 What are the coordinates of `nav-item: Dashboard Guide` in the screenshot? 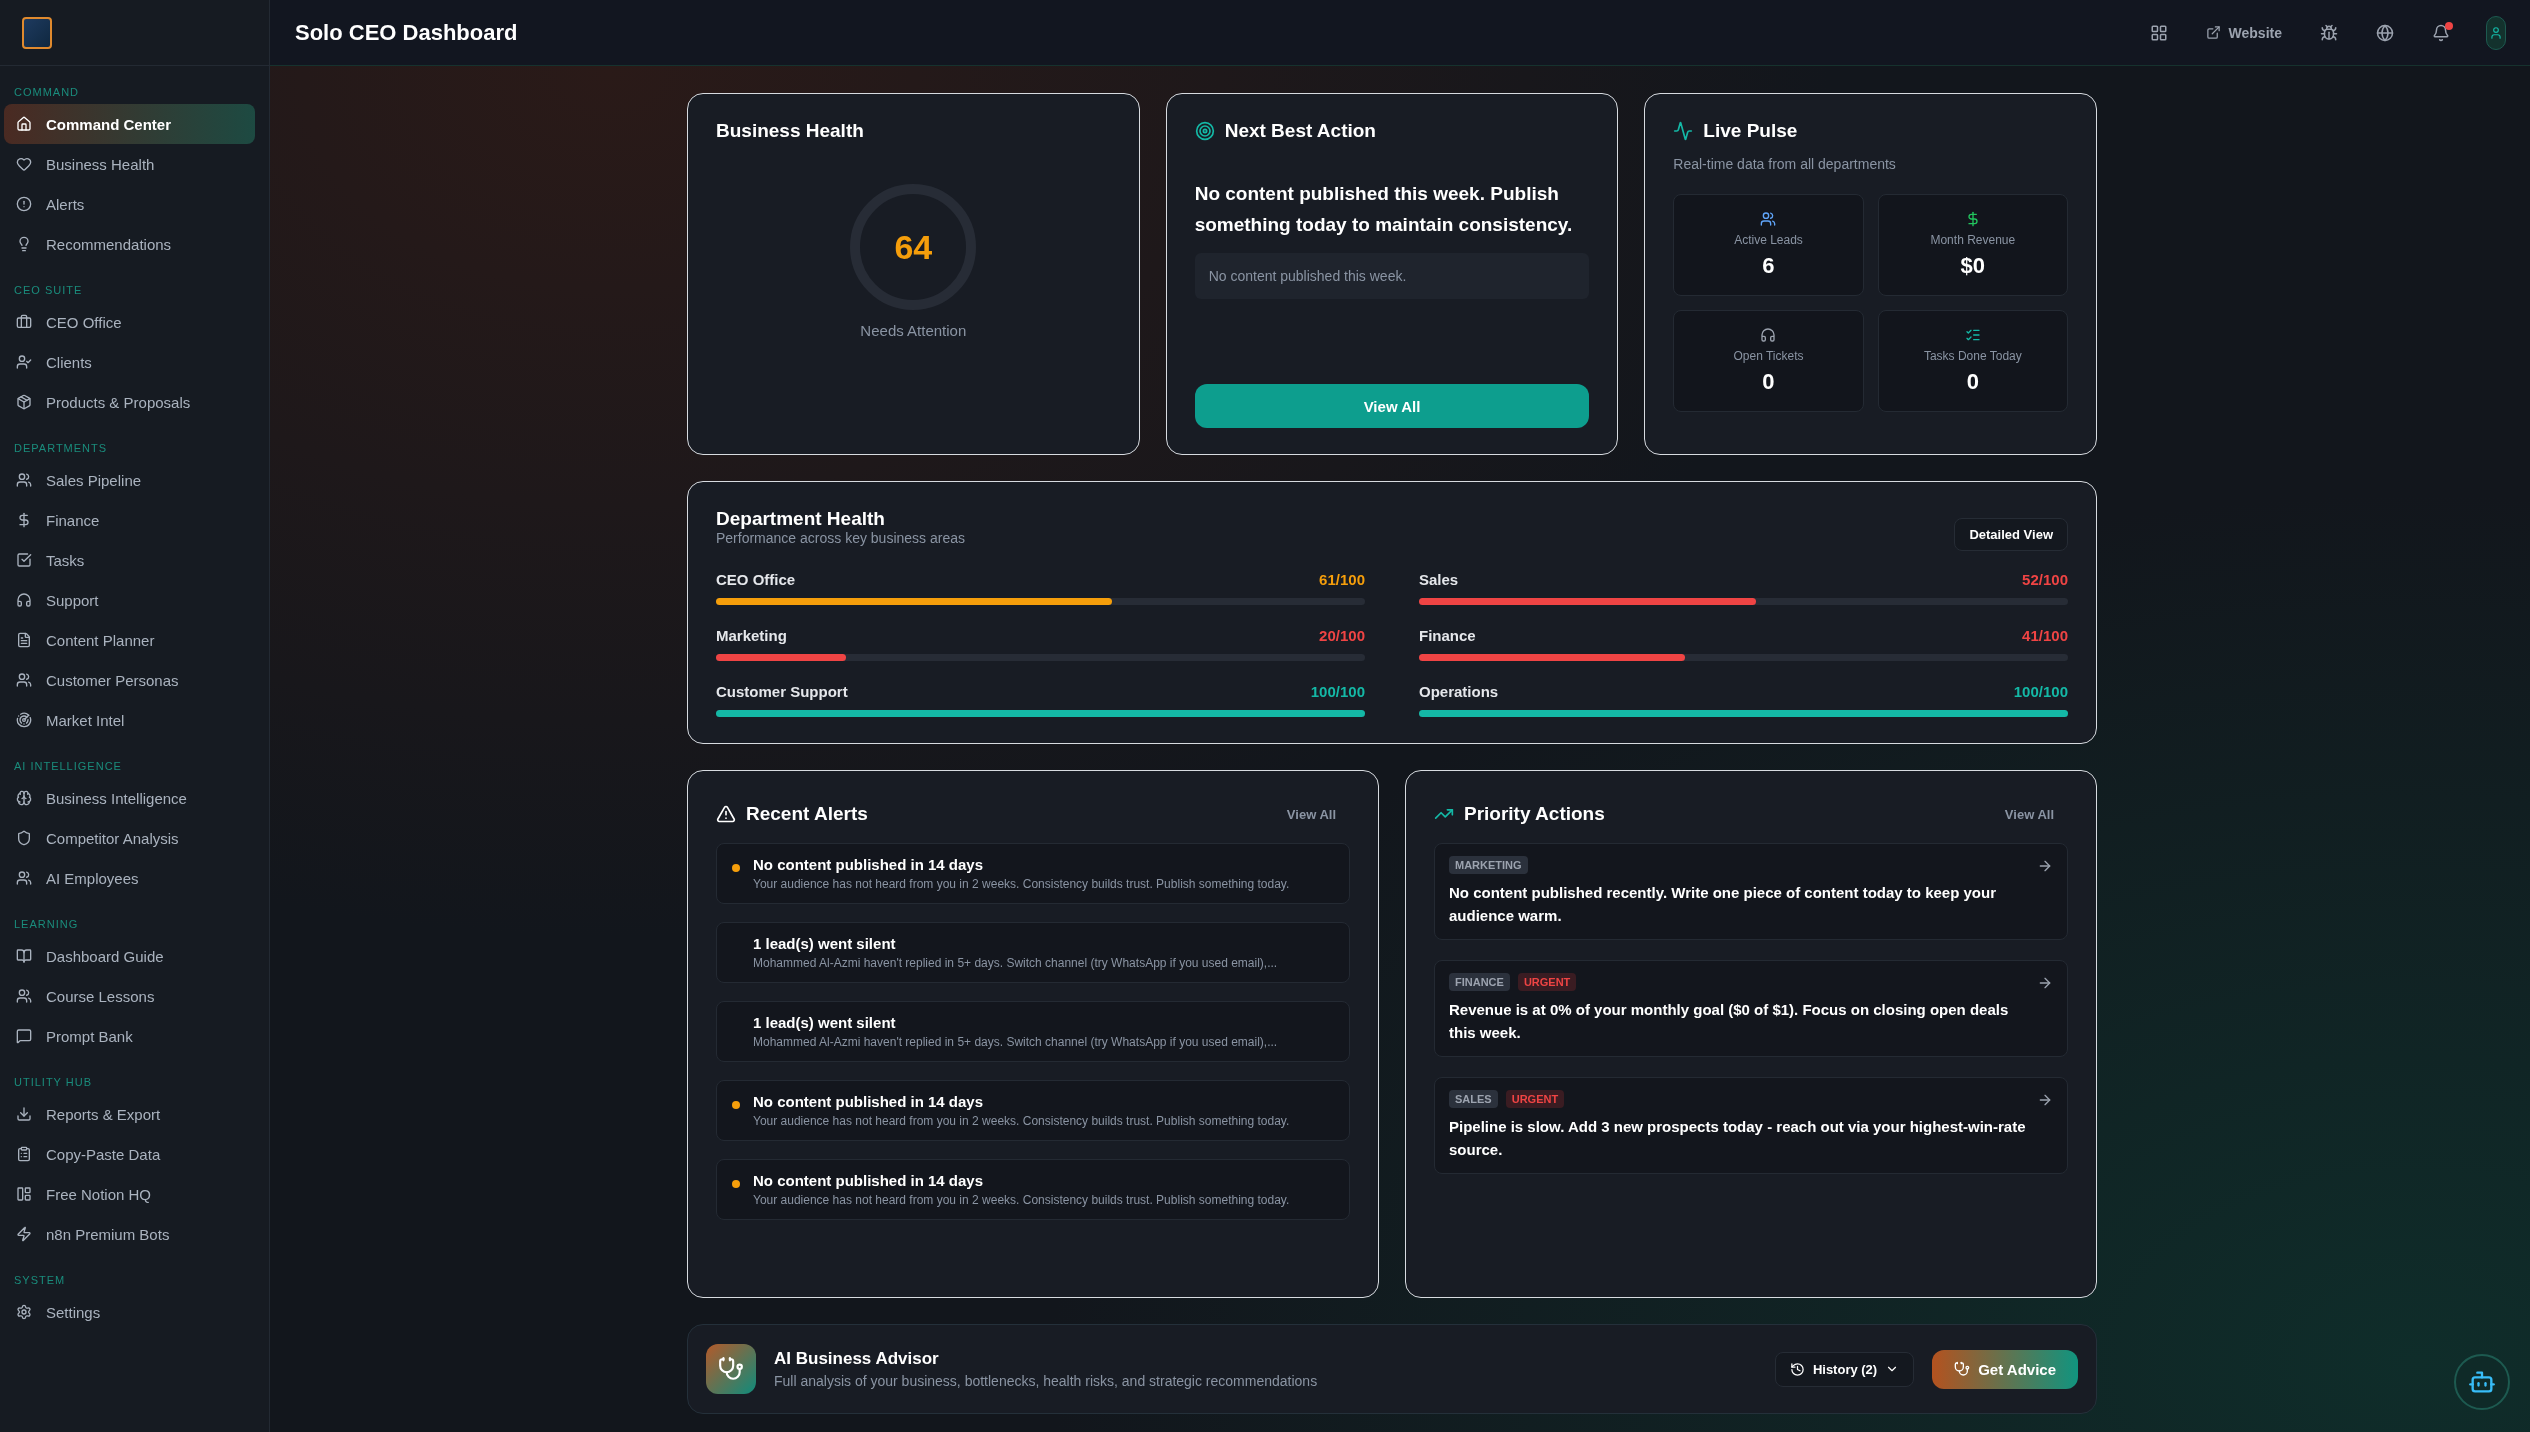 It's located at (129, 956).